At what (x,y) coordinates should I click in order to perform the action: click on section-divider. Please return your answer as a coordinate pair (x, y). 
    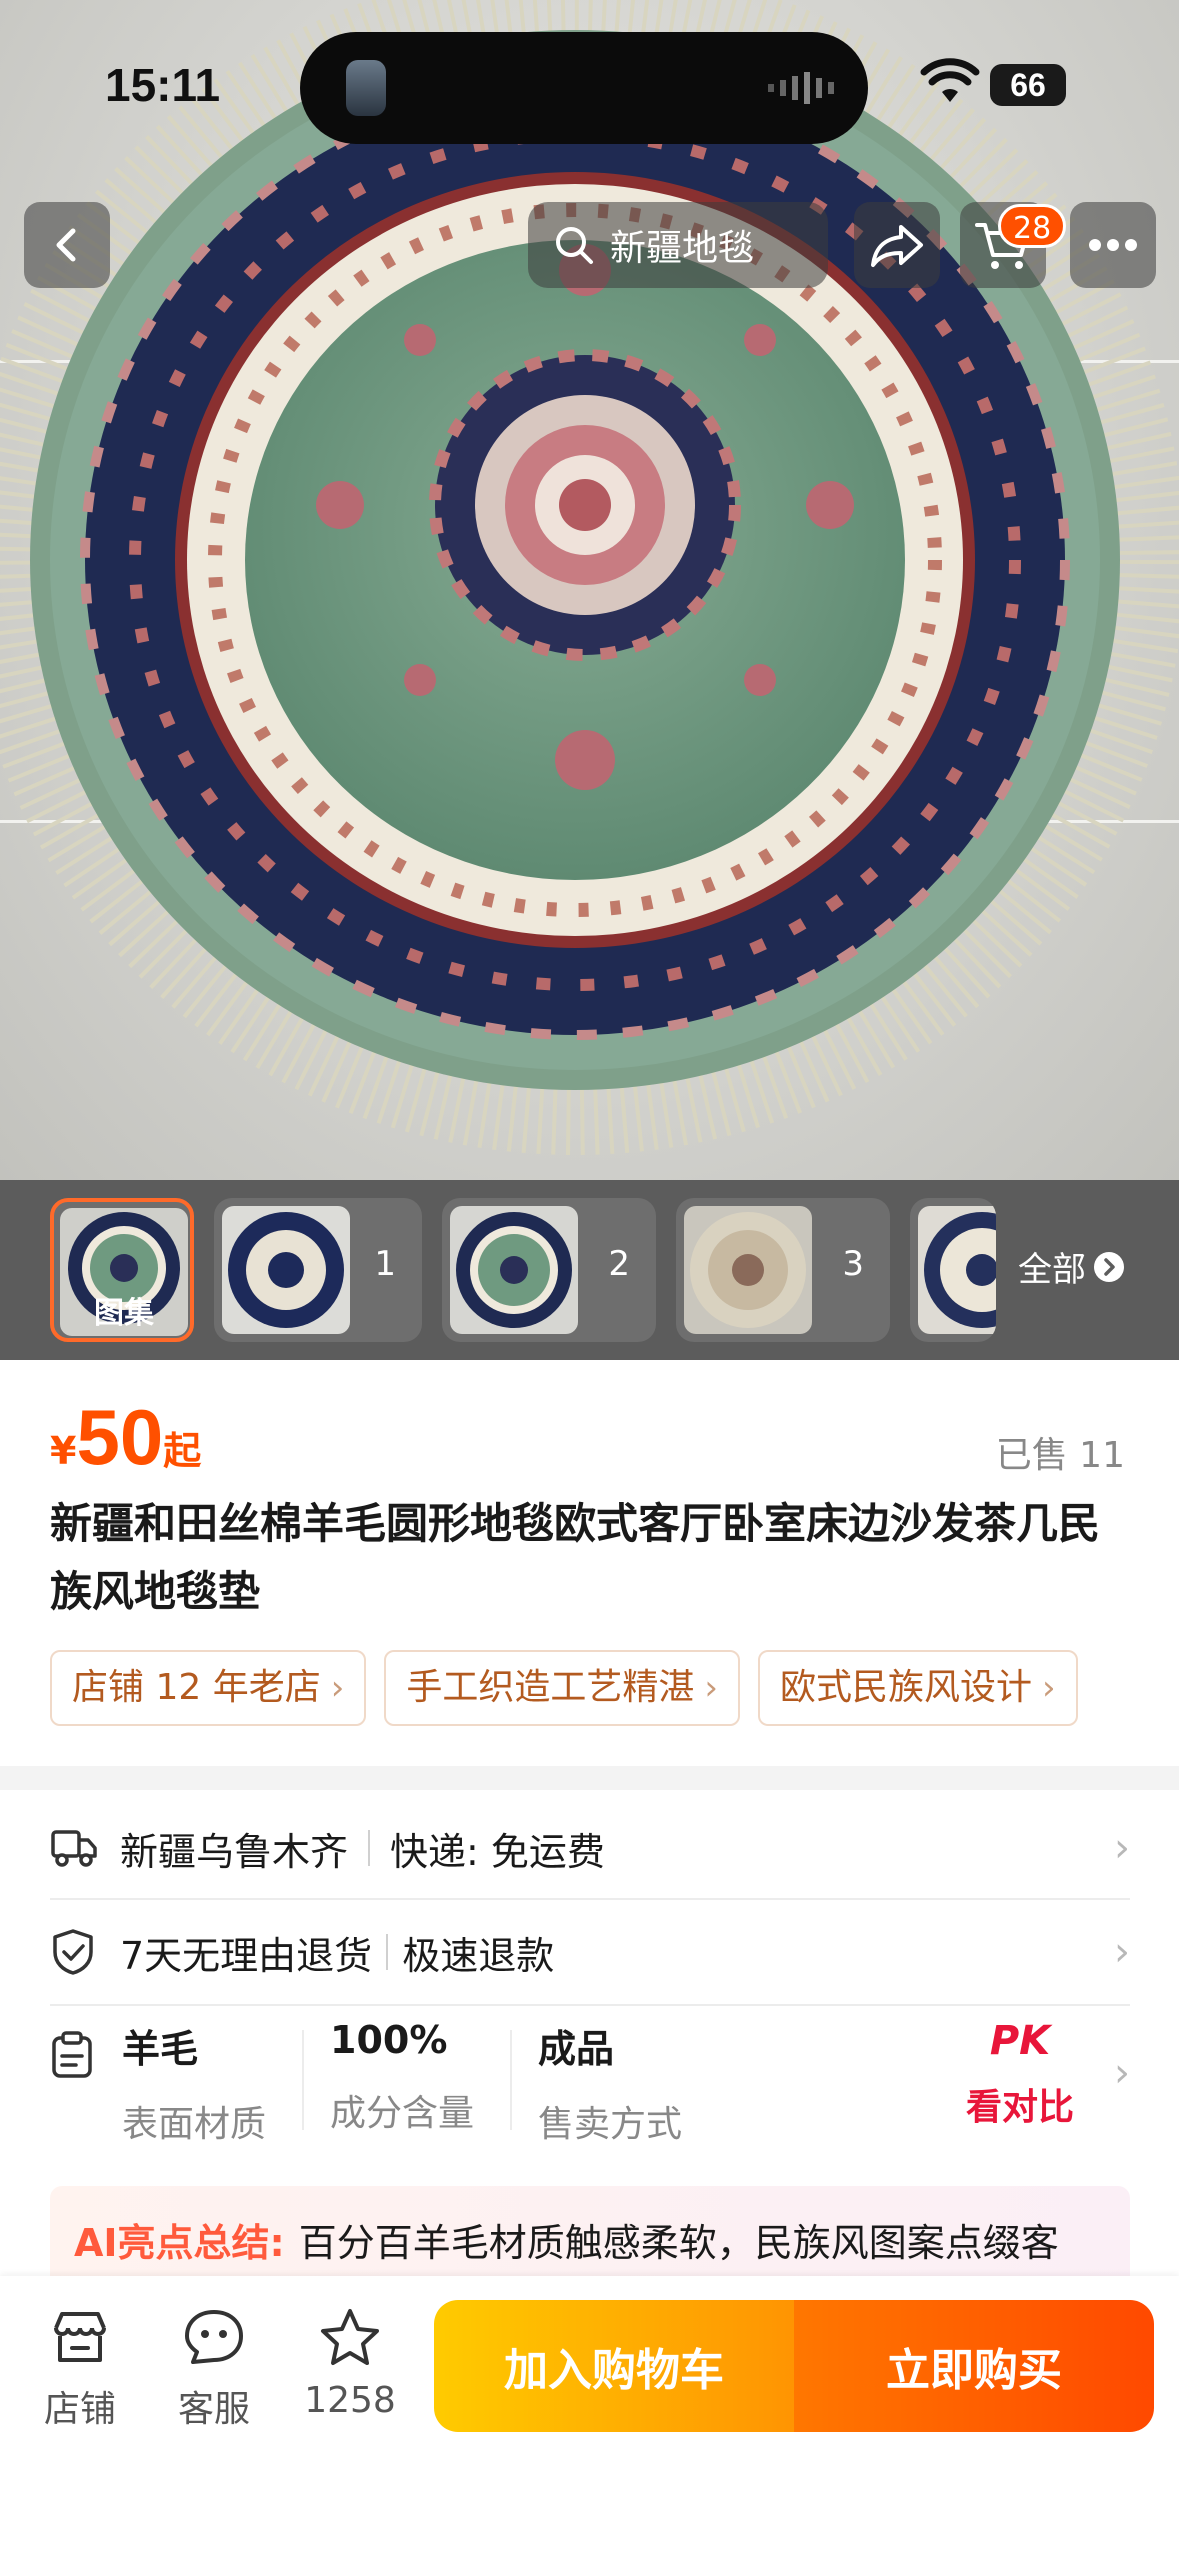
    Looking at the image, I should click on (589, 1778).